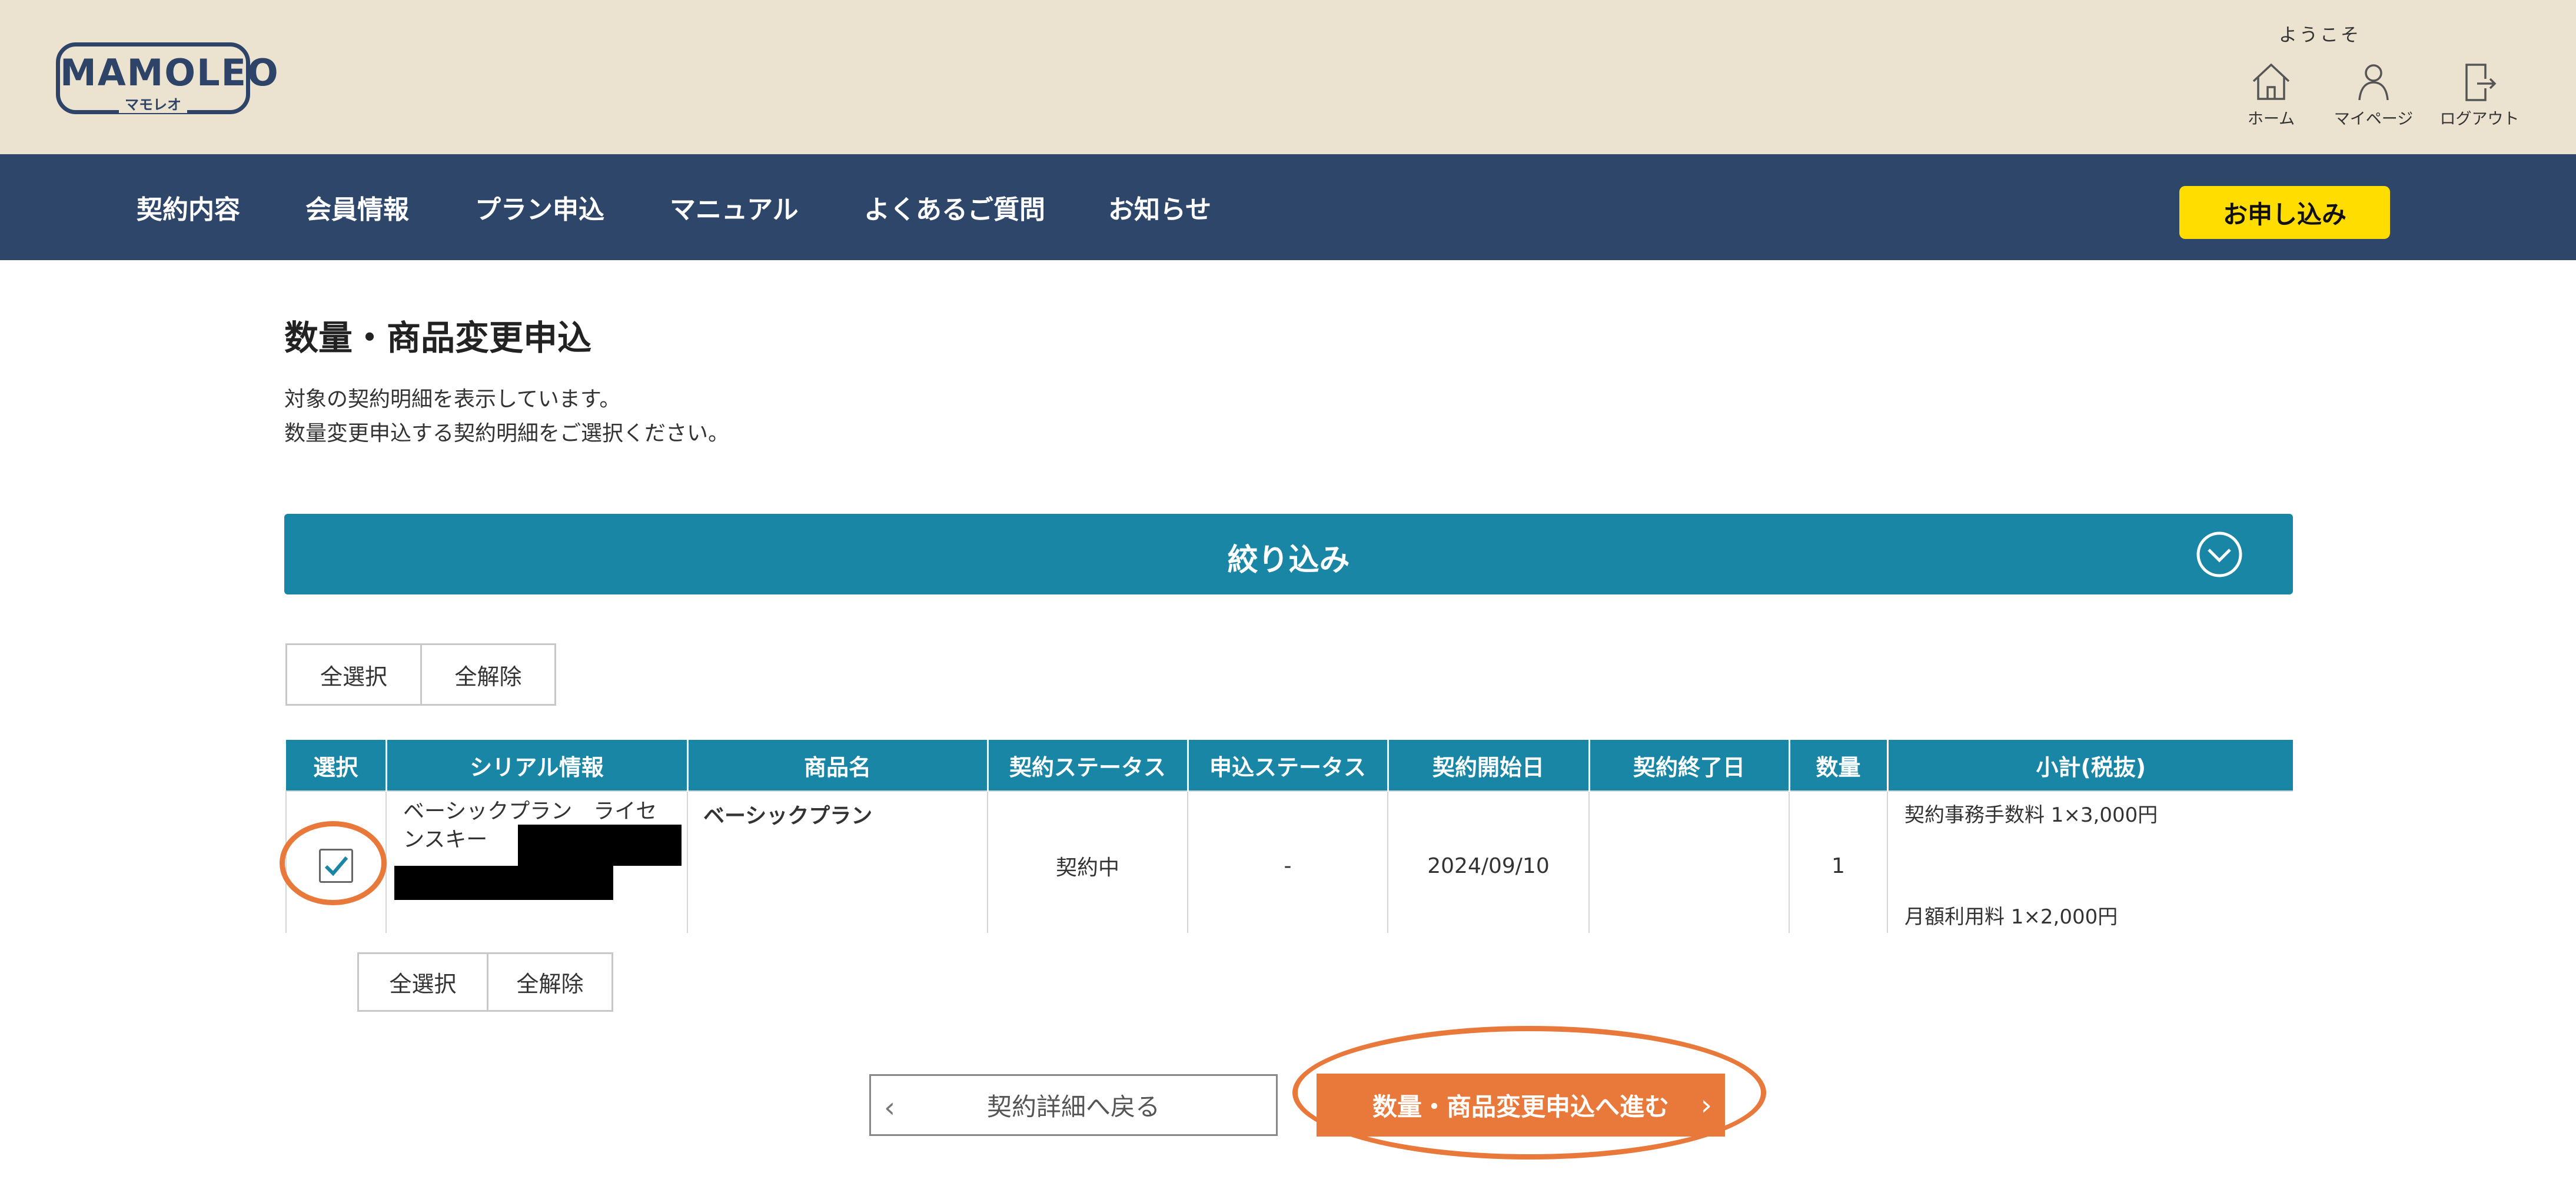 This screenshot has width=2576, height=1186. Describe the element at coordinates (452, 399) in the screenshot. I see `description-line-1: 対象の契約明細を表示しています。` at that location.